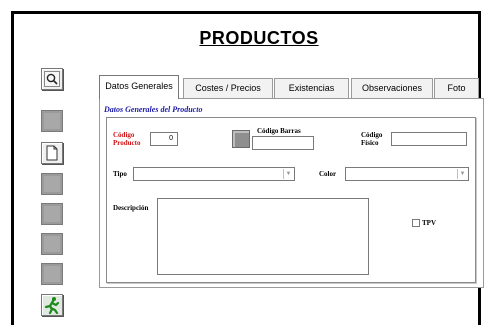  I want to click on color-select: ▼, so click(407, 174).